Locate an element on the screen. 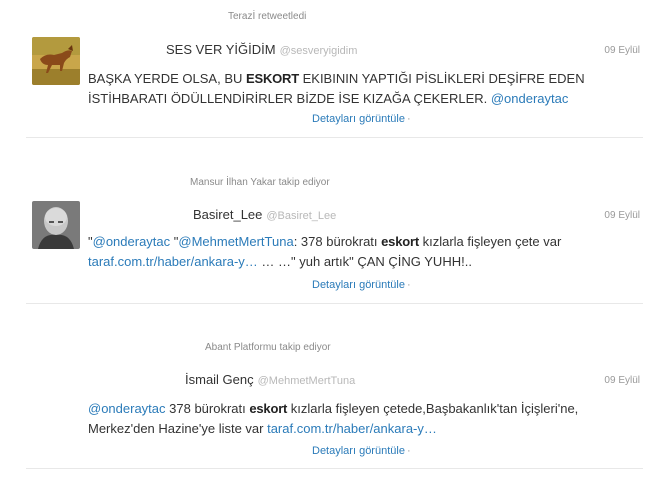  divider is located at coordinates (334, 468).